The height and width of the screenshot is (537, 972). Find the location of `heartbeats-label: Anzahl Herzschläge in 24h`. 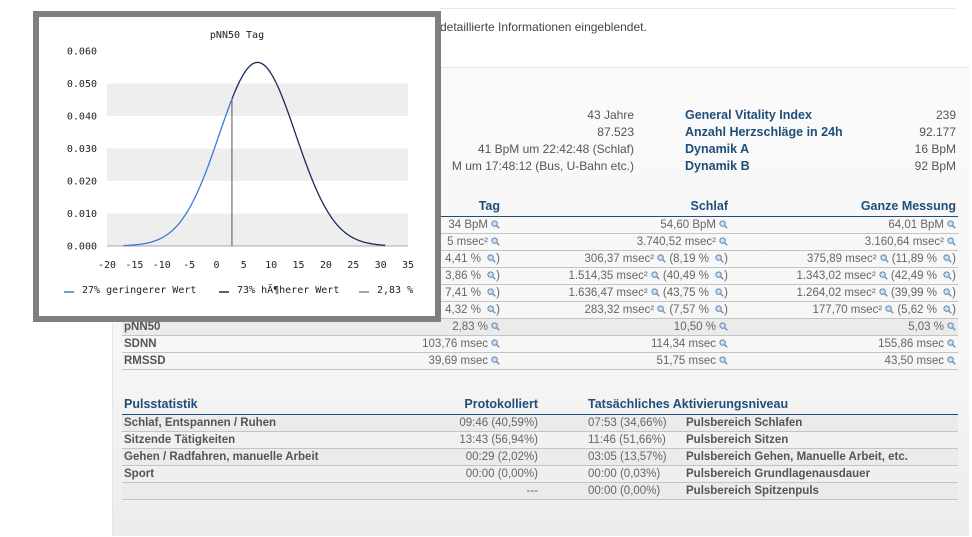

heartbeats-label: Anzahl Herzschläge in 24h is located at coordinates (764, 132).